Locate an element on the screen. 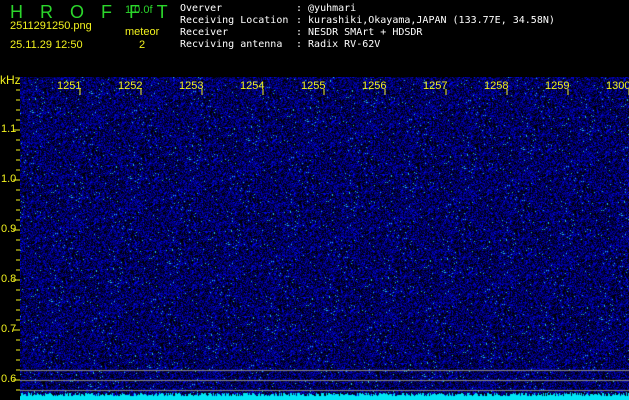 The image size is (629, 400). x-tick-label: 1259 is located at coordinates (557, 86).